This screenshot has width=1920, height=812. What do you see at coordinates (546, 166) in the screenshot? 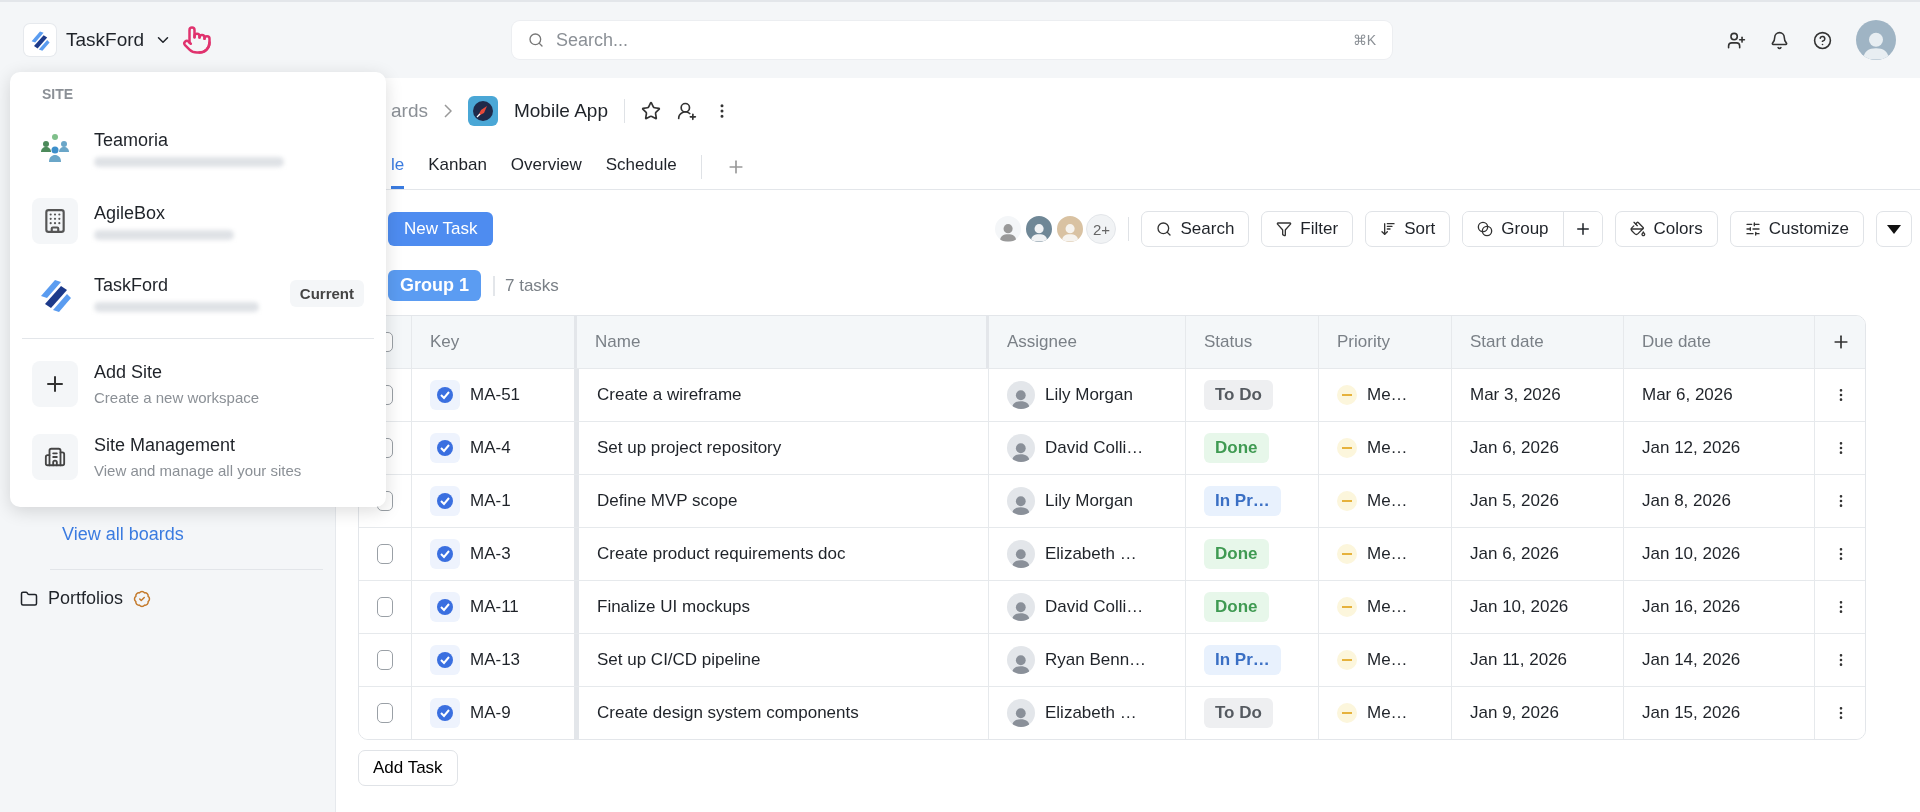
I see `view-tab: Overview` at bounding box center [546, 166].